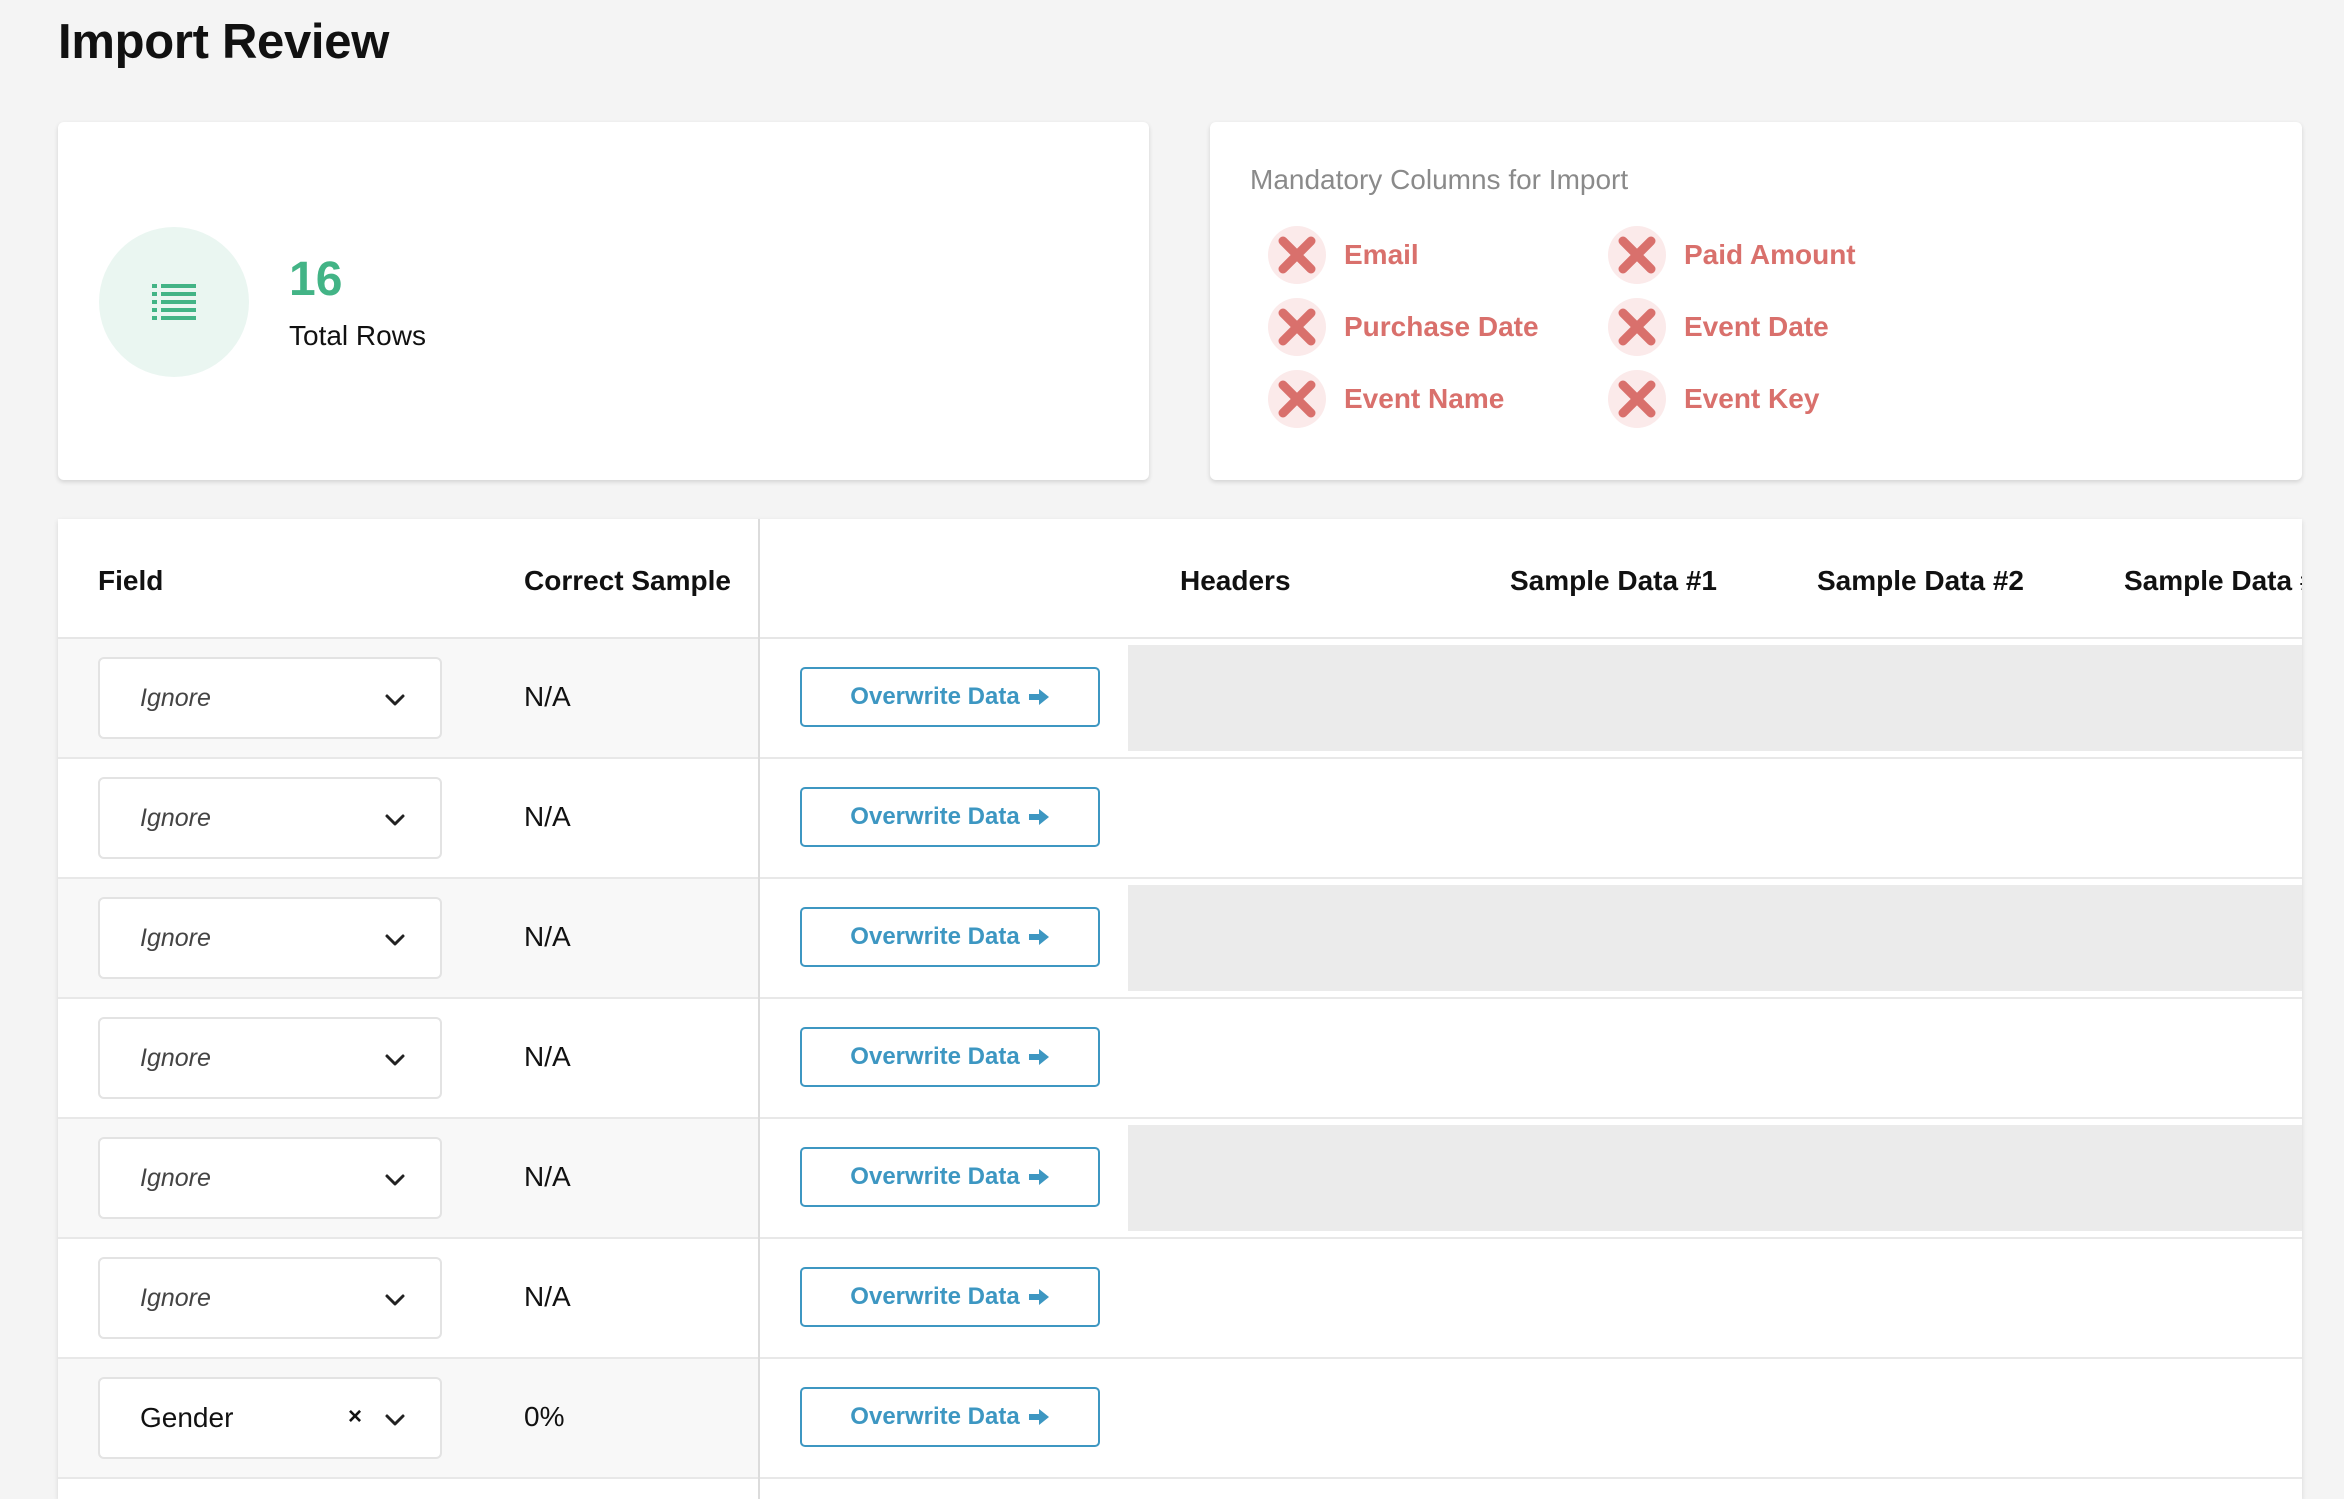 Image resolution: width=2344 pixels, height=1499 pixels. What do you see at coordinates (131, 580) in the screenshot?
I see `header-field: Field` at bounding box center [131, 580].